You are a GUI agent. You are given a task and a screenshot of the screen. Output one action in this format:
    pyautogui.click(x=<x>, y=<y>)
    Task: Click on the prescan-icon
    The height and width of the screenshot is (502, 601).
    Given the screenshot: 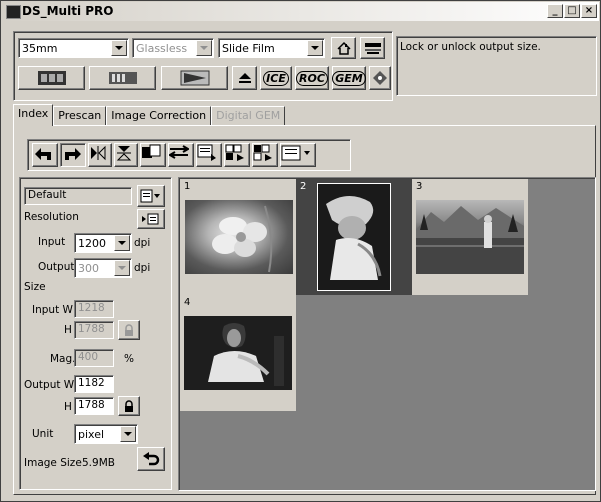 What is the action you would take?
    pyautogui.click(x=122, y=78)
    